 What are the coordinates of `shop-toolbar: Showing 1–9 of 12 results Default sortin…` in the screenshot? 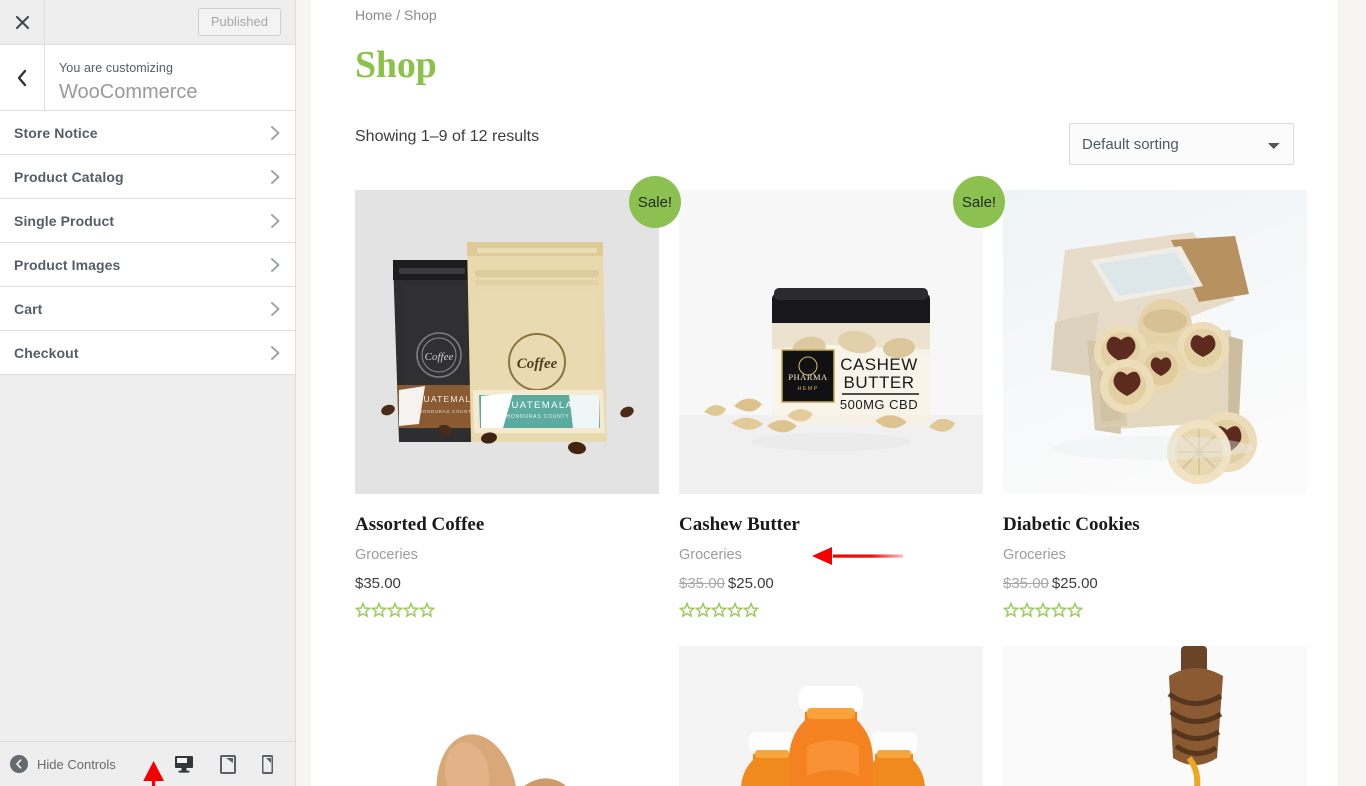 It's located at (824, 145).